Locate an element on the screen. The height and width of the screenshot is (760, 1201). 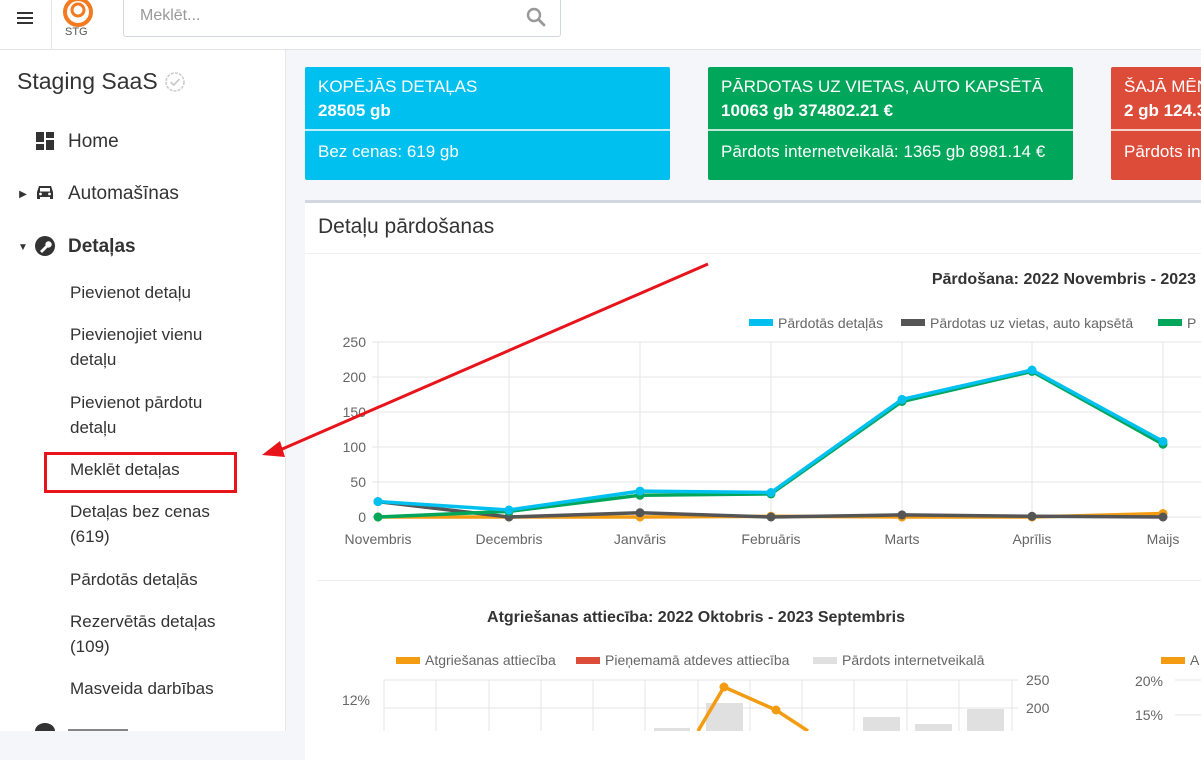
legend-label: Pieņemamā atdeves attiecība is located at coordinates (697, 660).